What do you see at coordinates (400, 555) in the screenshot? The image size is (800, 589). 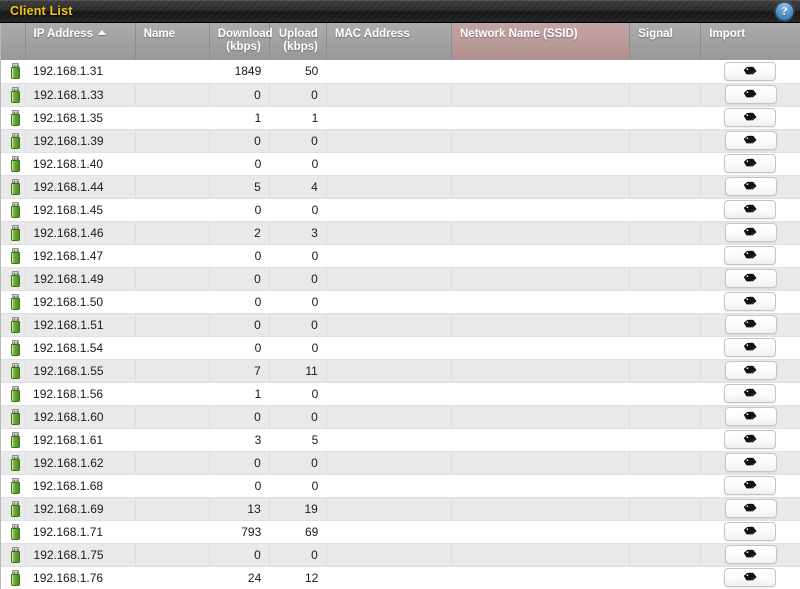 I see `table-row: 192.168.1.75 0 0` at bounding box center [400, 555].